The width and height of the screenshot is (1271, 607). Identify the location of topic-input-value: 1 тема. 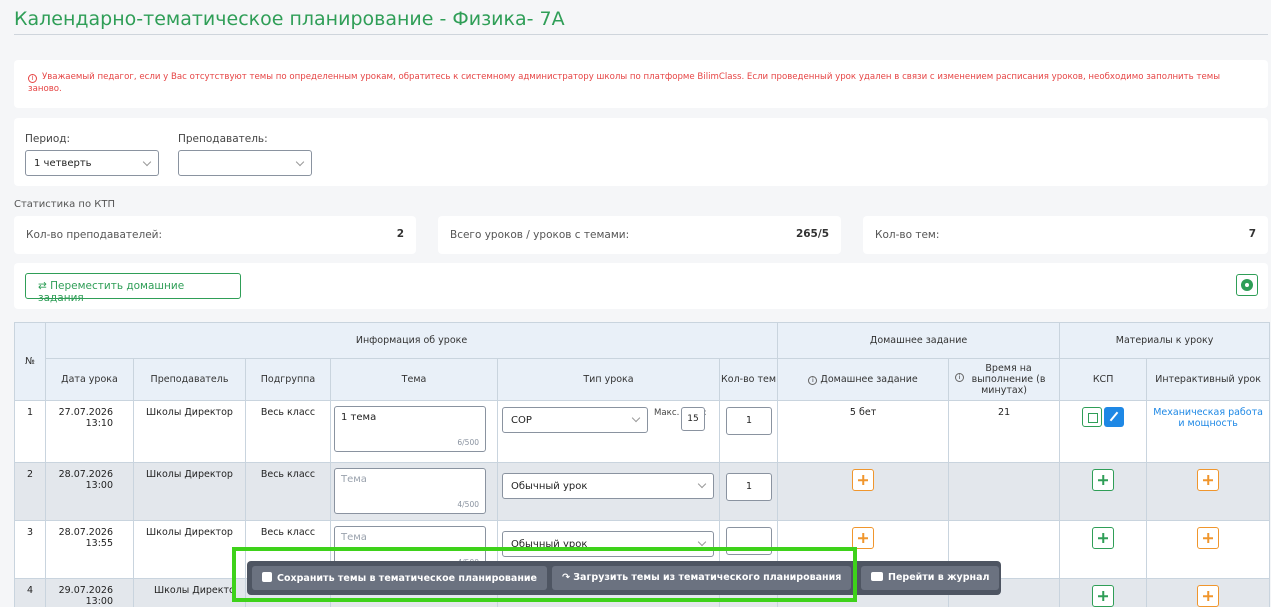
(359, 417).